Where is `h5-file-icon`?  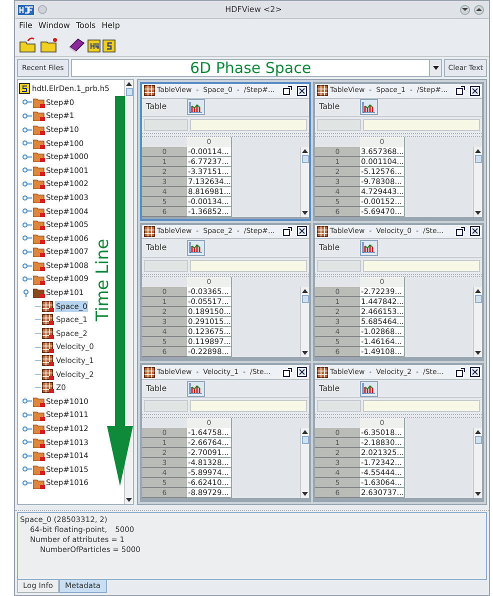
h5-file-icon is located at coordinates (109, 44).